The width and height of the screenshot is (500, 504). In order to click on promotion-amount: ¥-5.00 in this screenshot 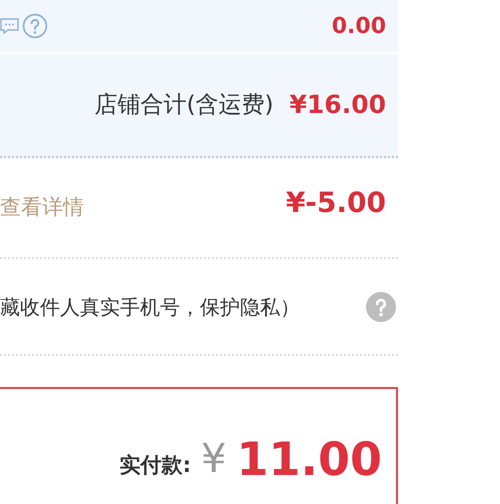, I will do `click(336, 202)`.